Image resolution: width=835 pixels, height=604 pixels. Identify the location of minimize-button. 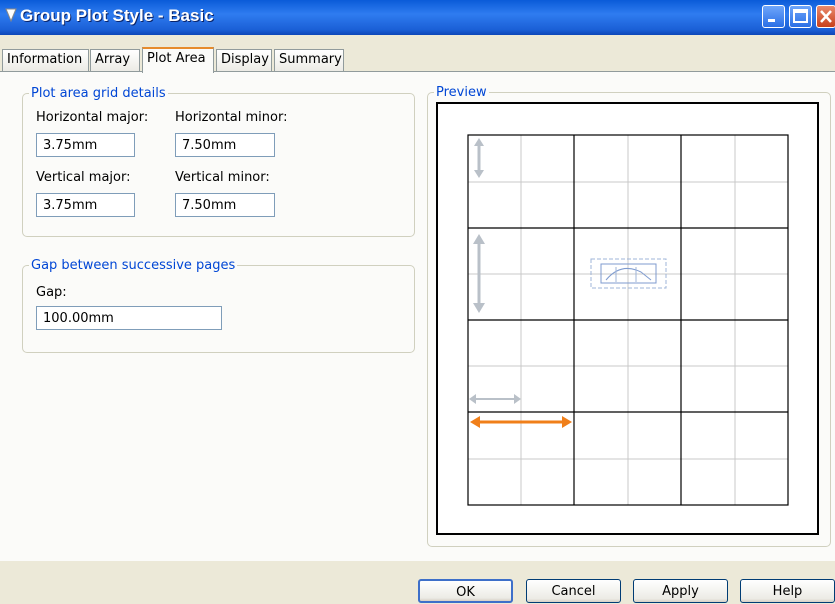
(773, 16).